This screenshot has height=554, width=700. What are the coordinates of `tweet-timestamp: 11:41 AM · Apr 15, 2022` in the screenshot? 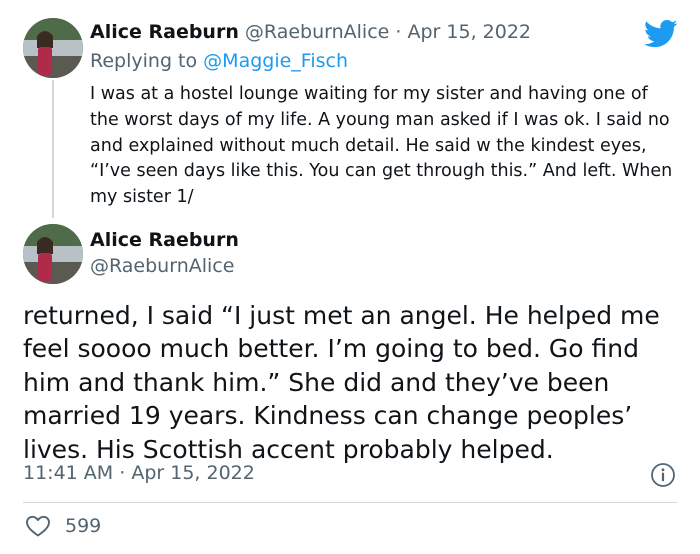 It's located at (139, 473).